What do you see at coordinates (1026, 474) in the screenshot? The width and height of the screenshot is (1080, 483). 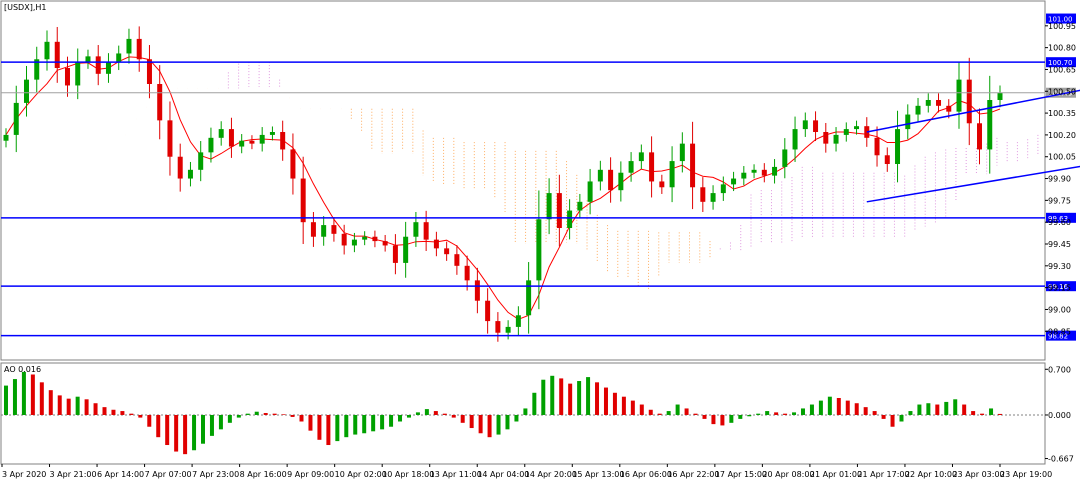 I see `time-tick-label: 23 Apr 19:00` at bounding box center [1026, 474].